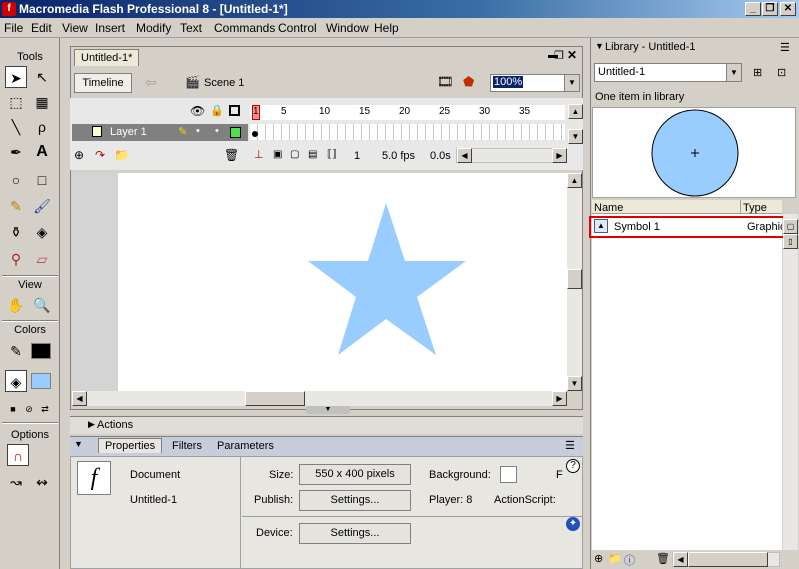  Describe the element at coordinates (785, 47) in the screenshot. I see `library-menu-icon: ☰` at that location.